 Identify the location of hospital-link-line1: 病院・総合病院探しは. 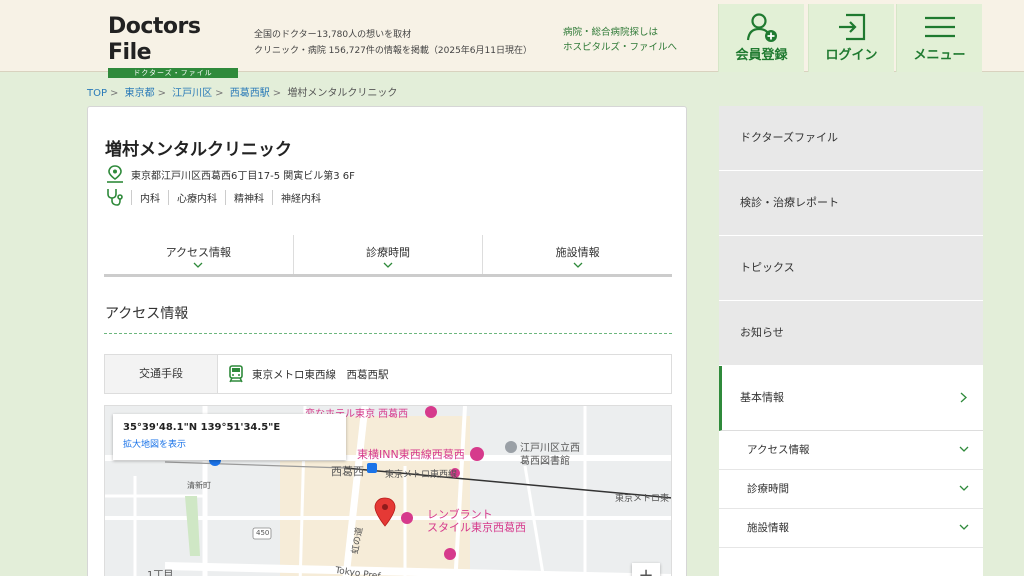
(611, 32).